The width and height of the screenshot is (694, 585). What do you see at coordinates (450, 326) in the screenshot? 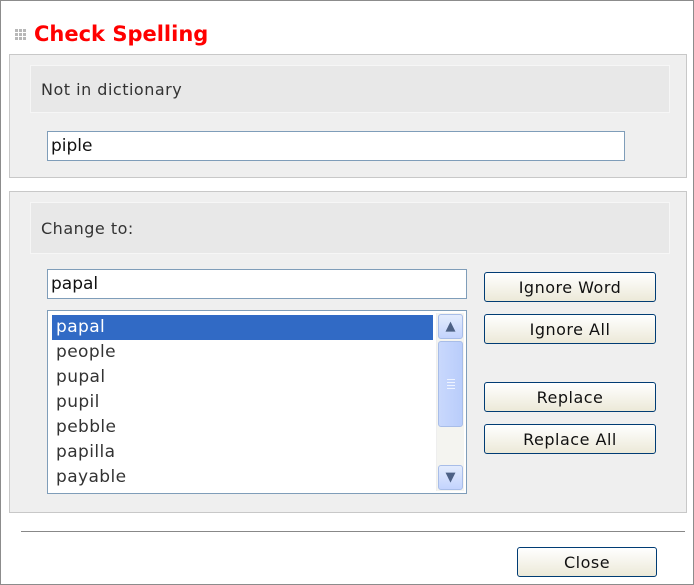
I see `chevron-up-icon: ▲` at bounding box center [450, 326].